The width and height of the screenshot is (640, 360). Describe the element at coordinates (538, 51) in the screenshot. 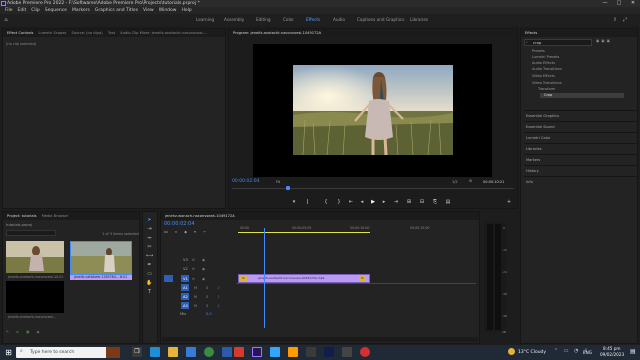

I see `effects-folder-presets: Presets` at that location.